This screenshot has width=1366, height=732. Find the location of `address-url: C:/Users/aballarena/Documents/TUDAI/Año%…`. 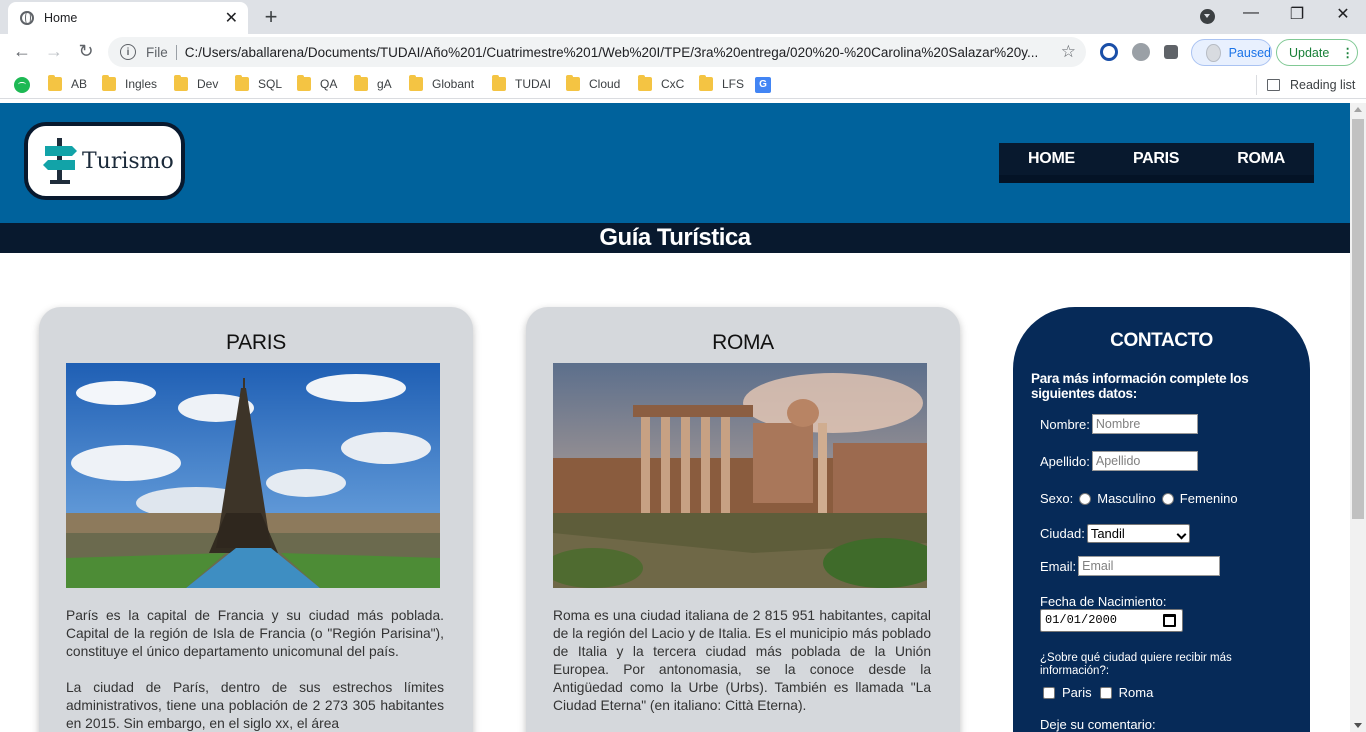

address-url: C:/Users/aballarena/Documents/TUDAI/Año%… is located at coordinates (619, 52).